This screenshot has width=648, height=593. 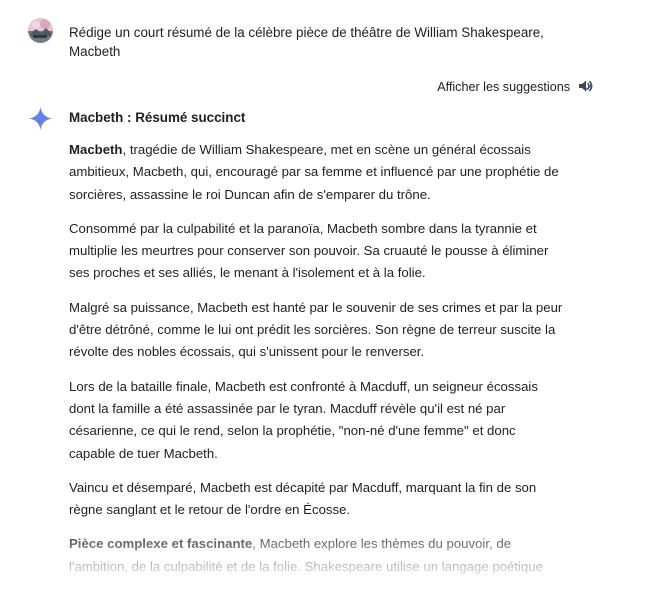 What do you see at coordinates (157, 117) in the screenshot?
I see `response-title: Macbeth : Résumé succinct` at bounding box center [157, 117].